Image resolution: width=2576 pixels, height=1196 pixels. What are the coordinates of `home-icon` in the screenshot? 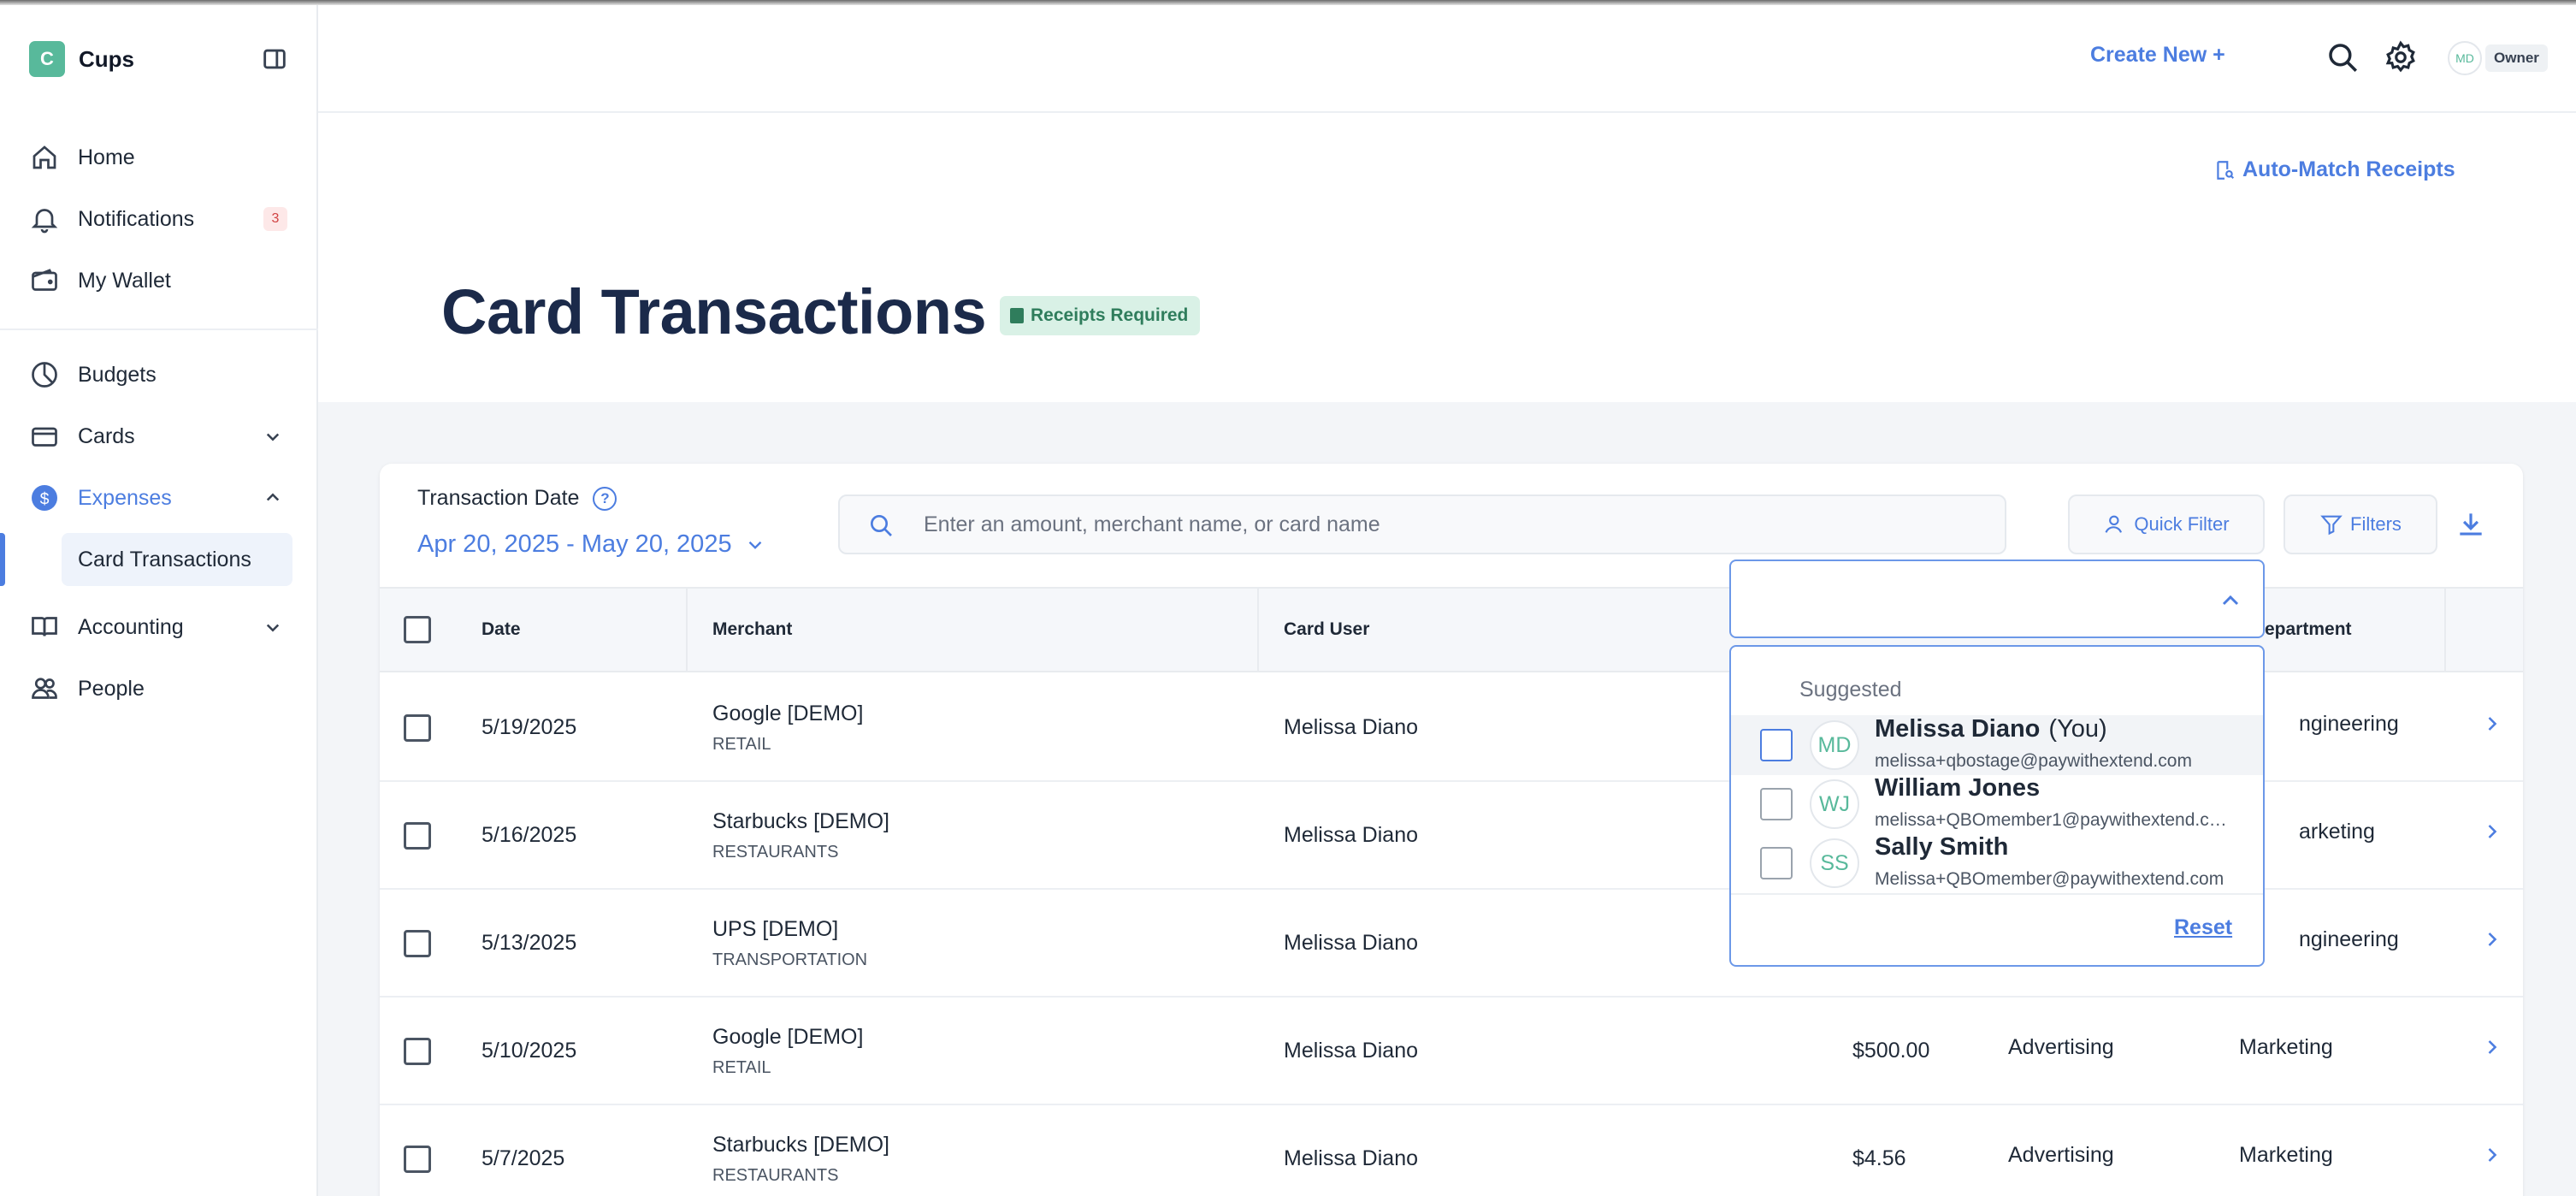 It's located at (44, 157).